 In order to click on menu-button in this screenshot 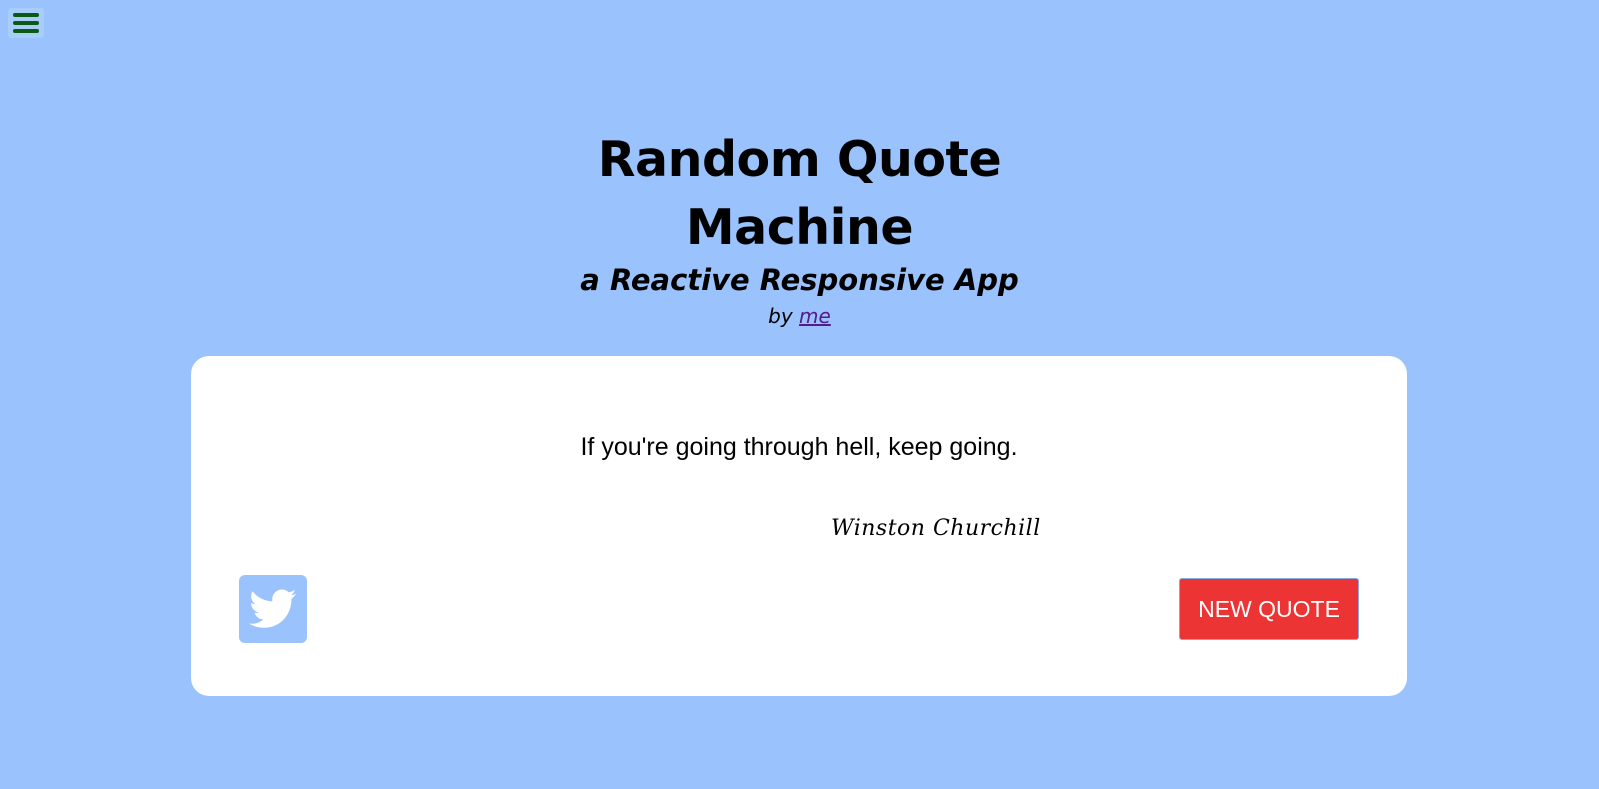, I will do `click(26, 23)`.